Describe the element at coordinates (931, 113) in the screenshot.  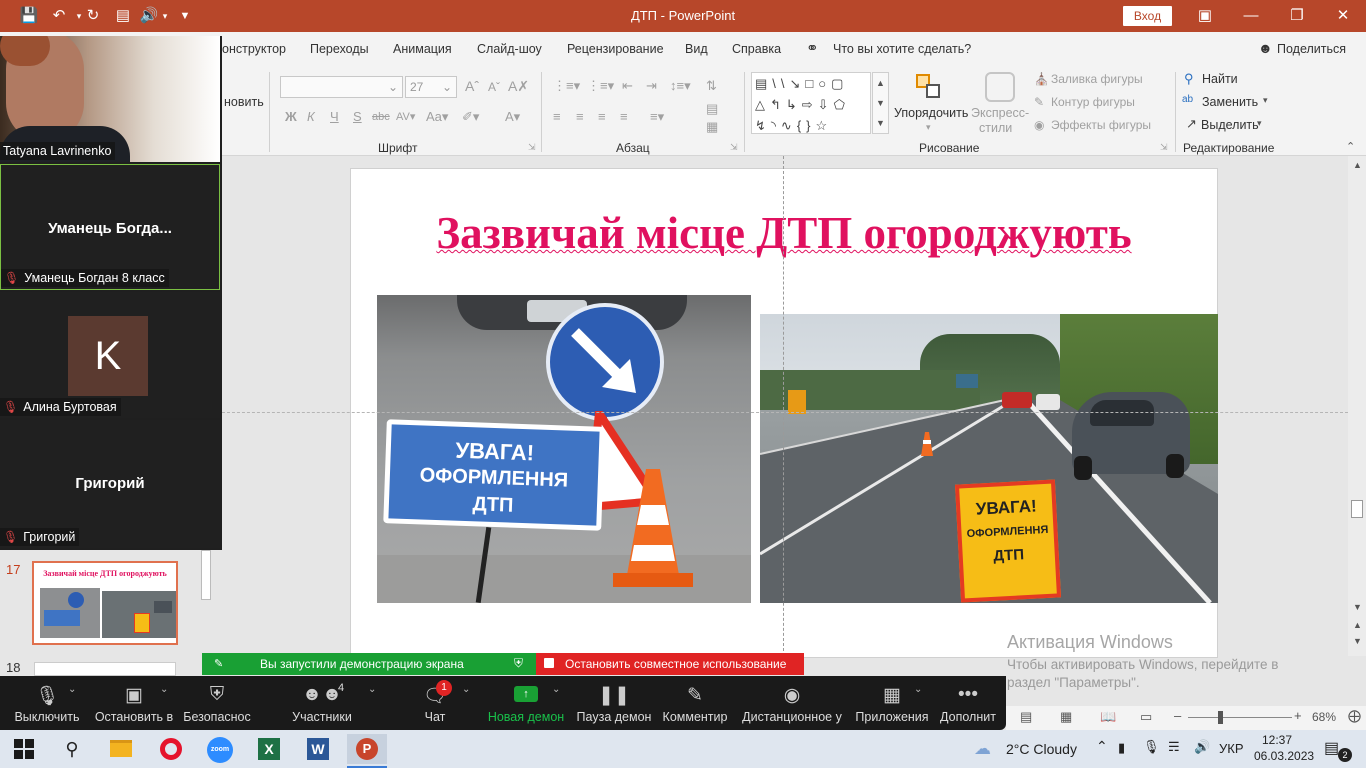
I see `arrange-button: Упорядочить` at that location.